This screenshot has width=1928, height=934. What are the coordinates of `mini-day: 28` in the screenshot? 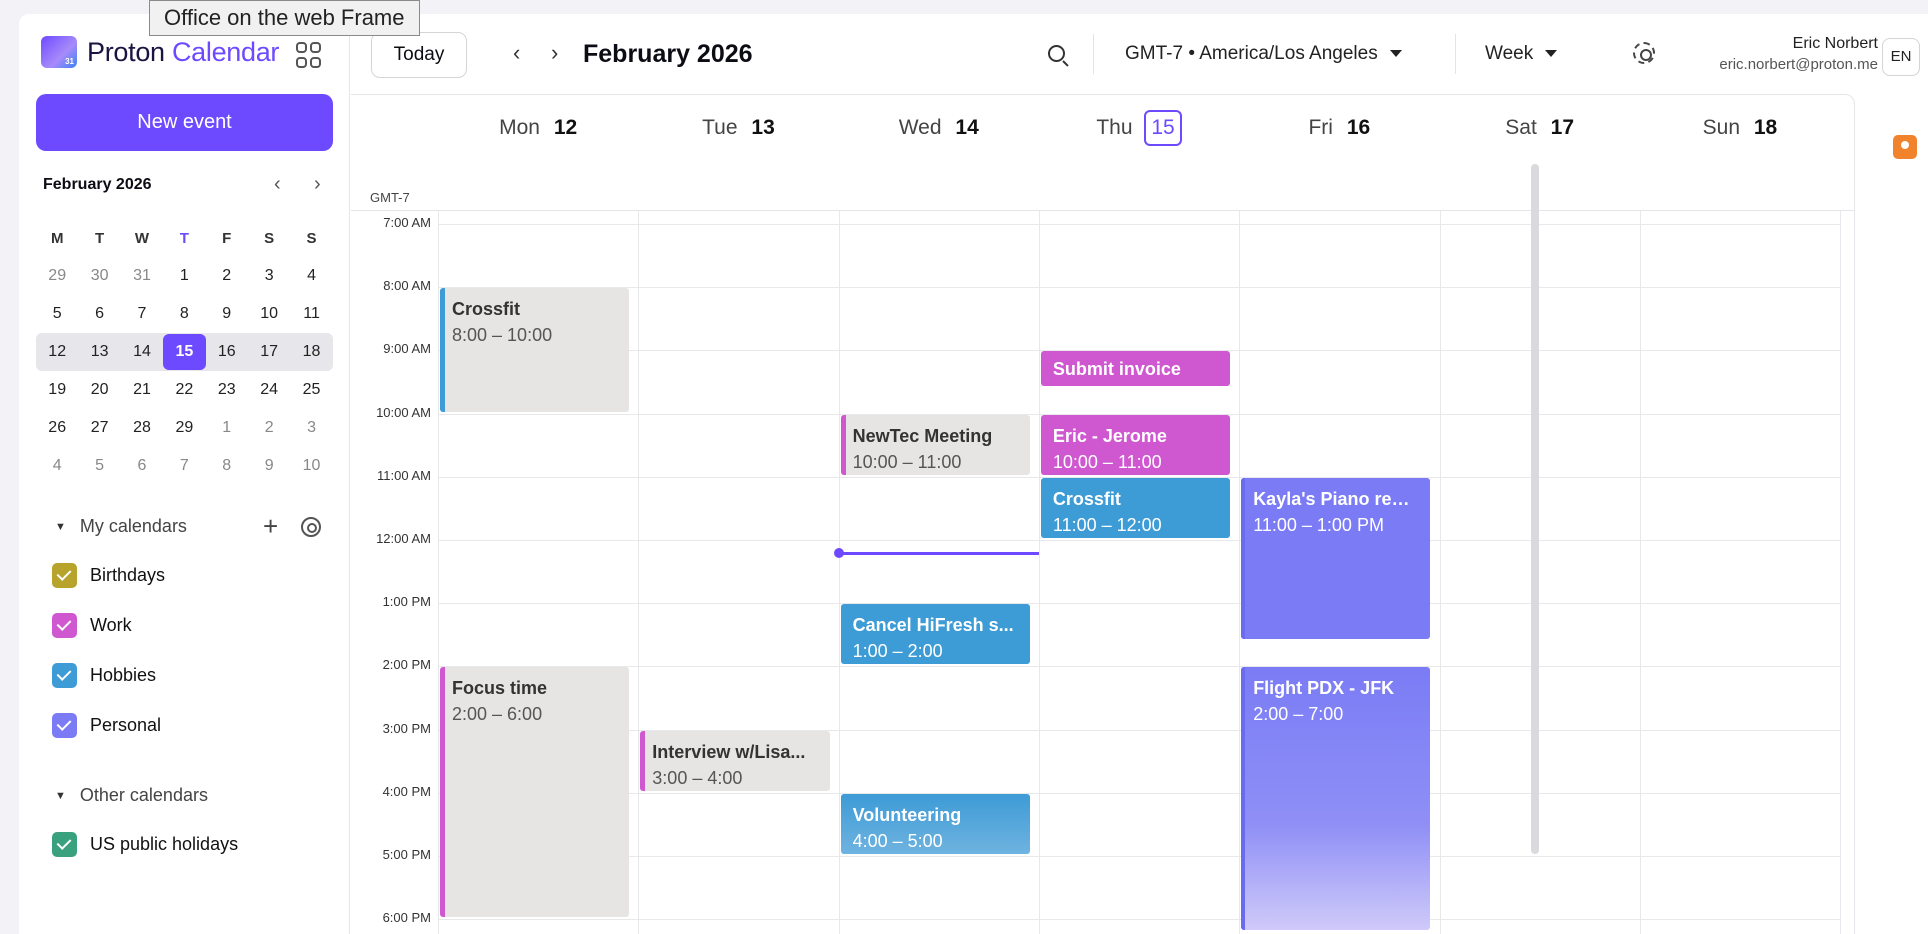 It's located at (142, 428).